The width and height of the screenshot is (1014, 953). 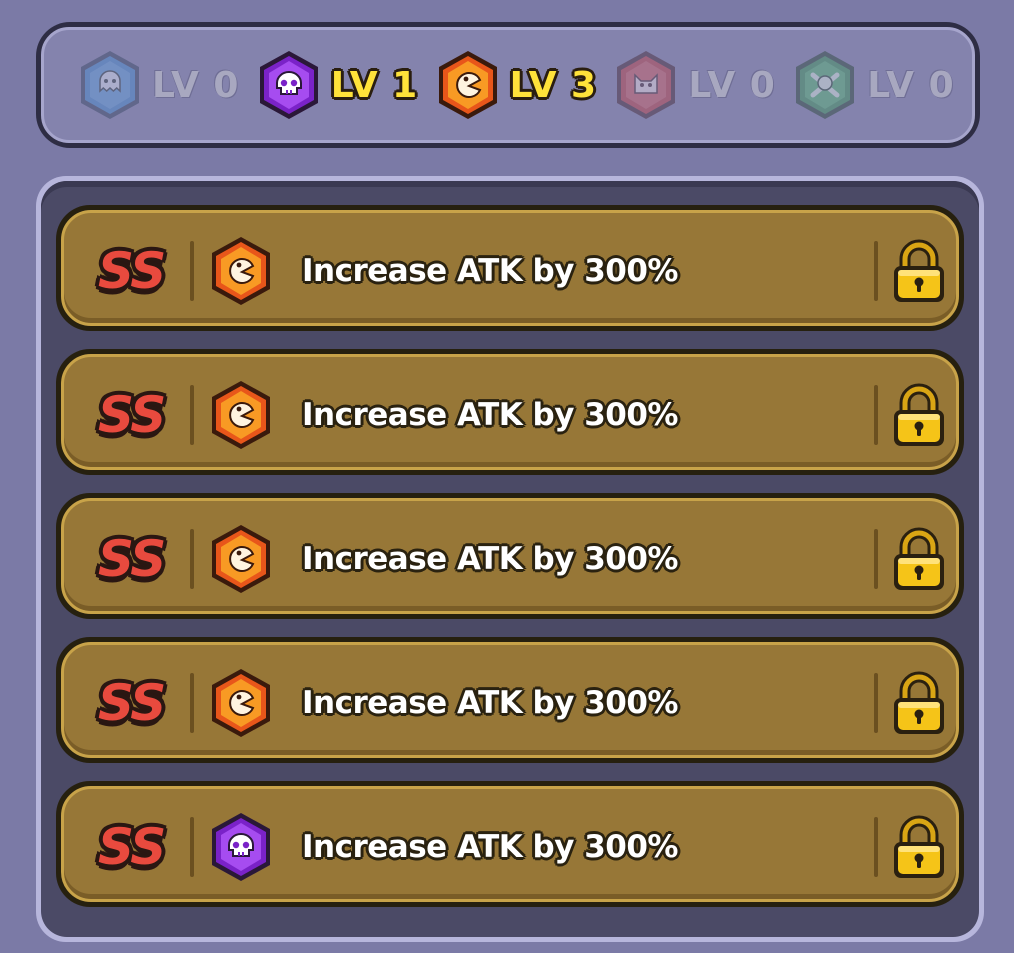 I want to click on level-item-ghost: LV 0, so click(x=167, y=85).